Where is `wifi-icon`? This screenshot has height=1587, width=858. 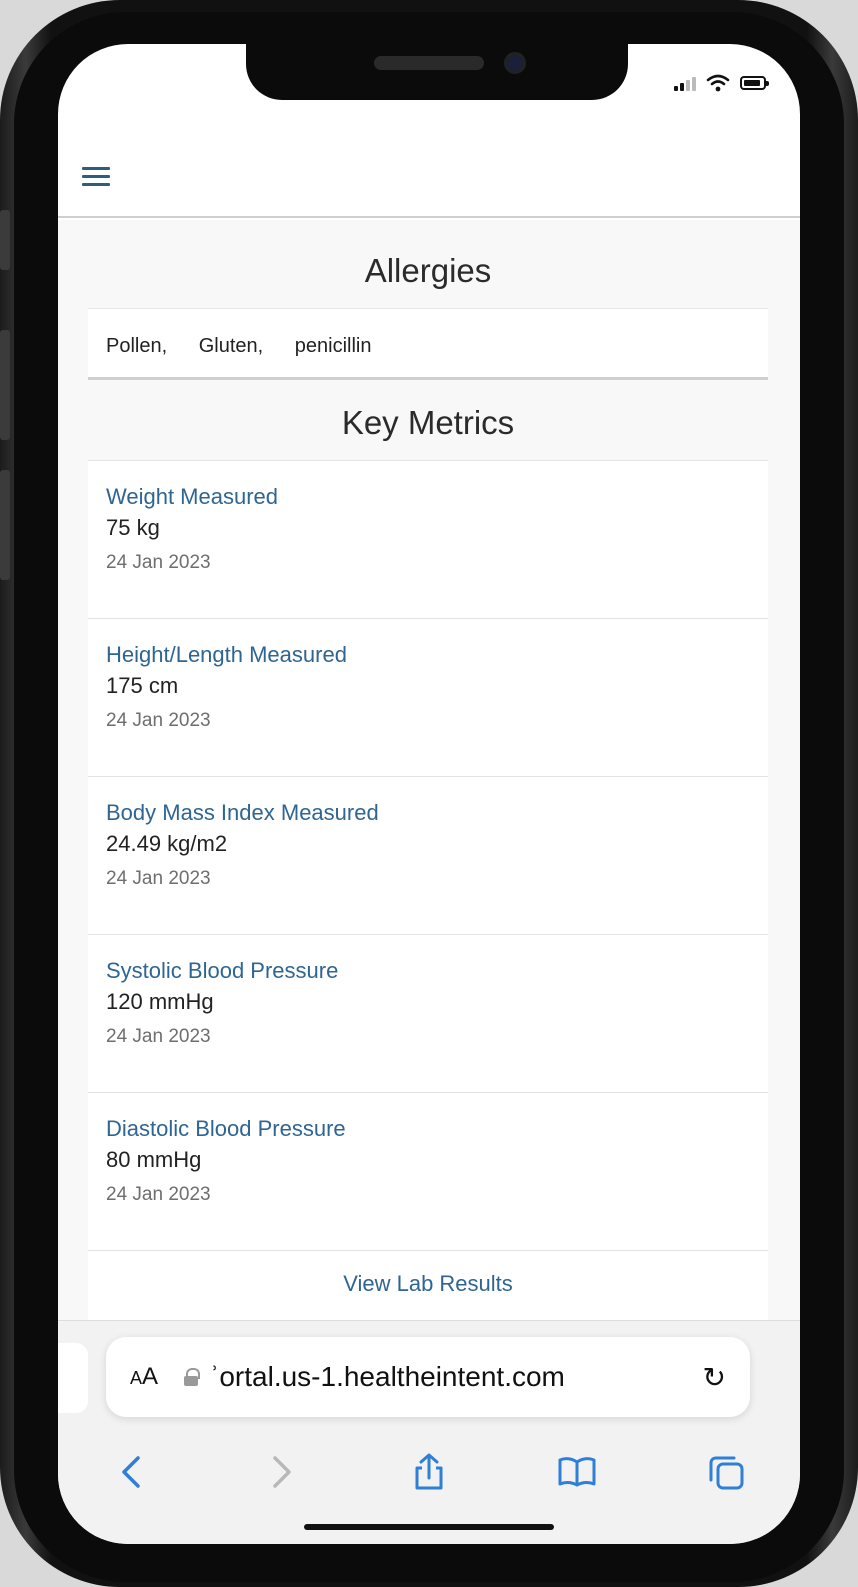
wifi-icon is located at coordinates (718, 83).